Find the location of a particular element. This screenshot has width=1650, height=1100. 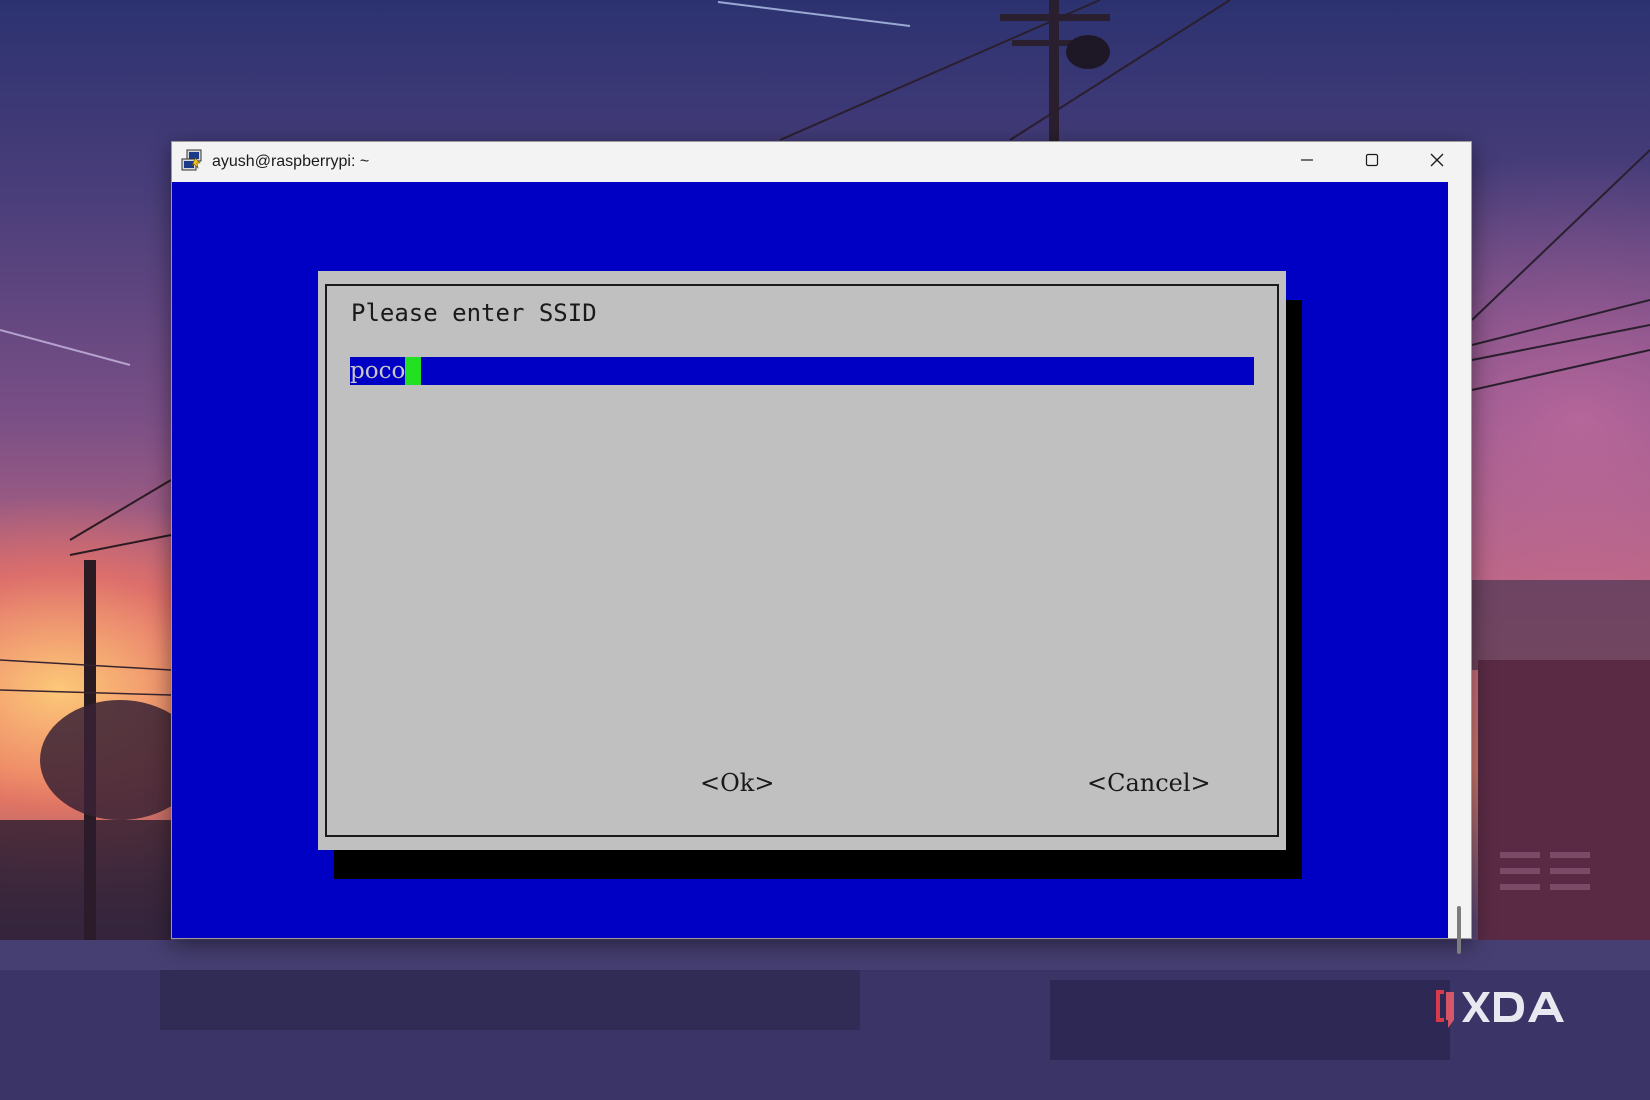

dialog-prompt: Please enter SSID is located at coordinates (474, 313).